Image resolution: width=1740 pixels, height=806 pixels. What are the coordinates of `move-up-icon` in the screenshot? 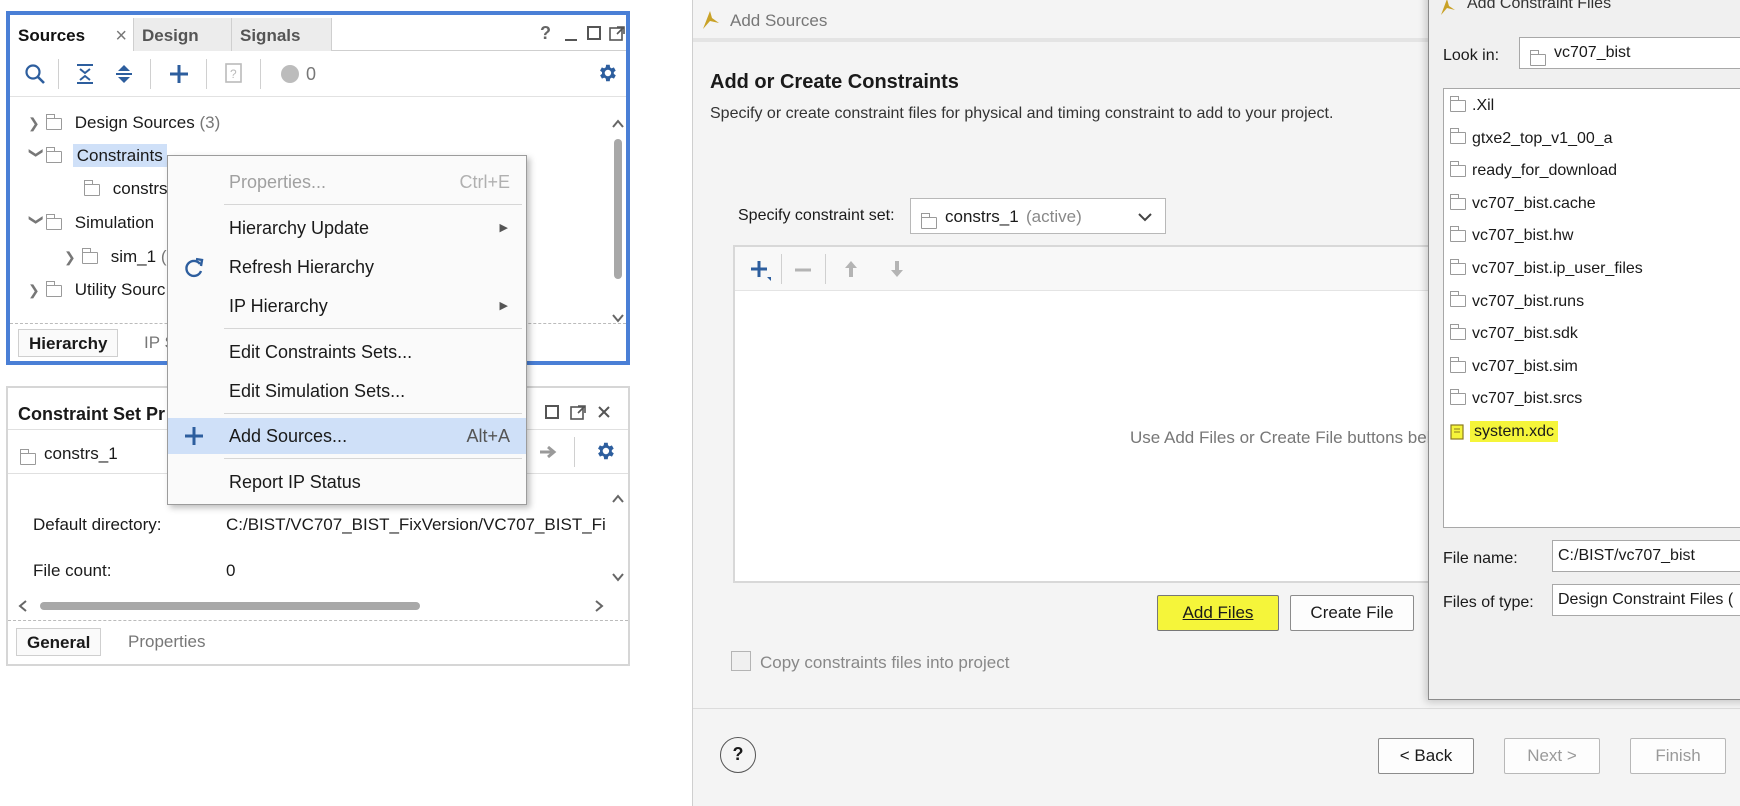 It's located at (851, 269).